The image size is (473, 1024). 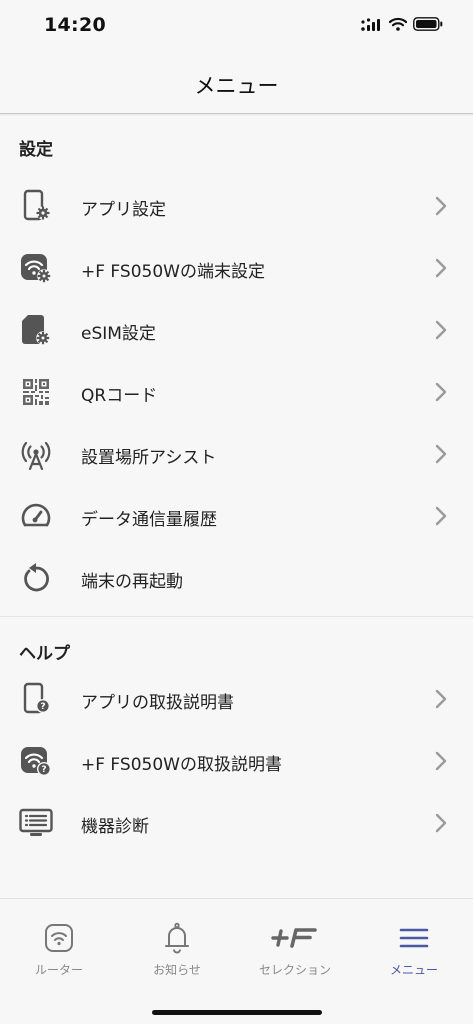 I want to click on menu-item-restart-device: 端末の再起動, so click(x=236, y=578).